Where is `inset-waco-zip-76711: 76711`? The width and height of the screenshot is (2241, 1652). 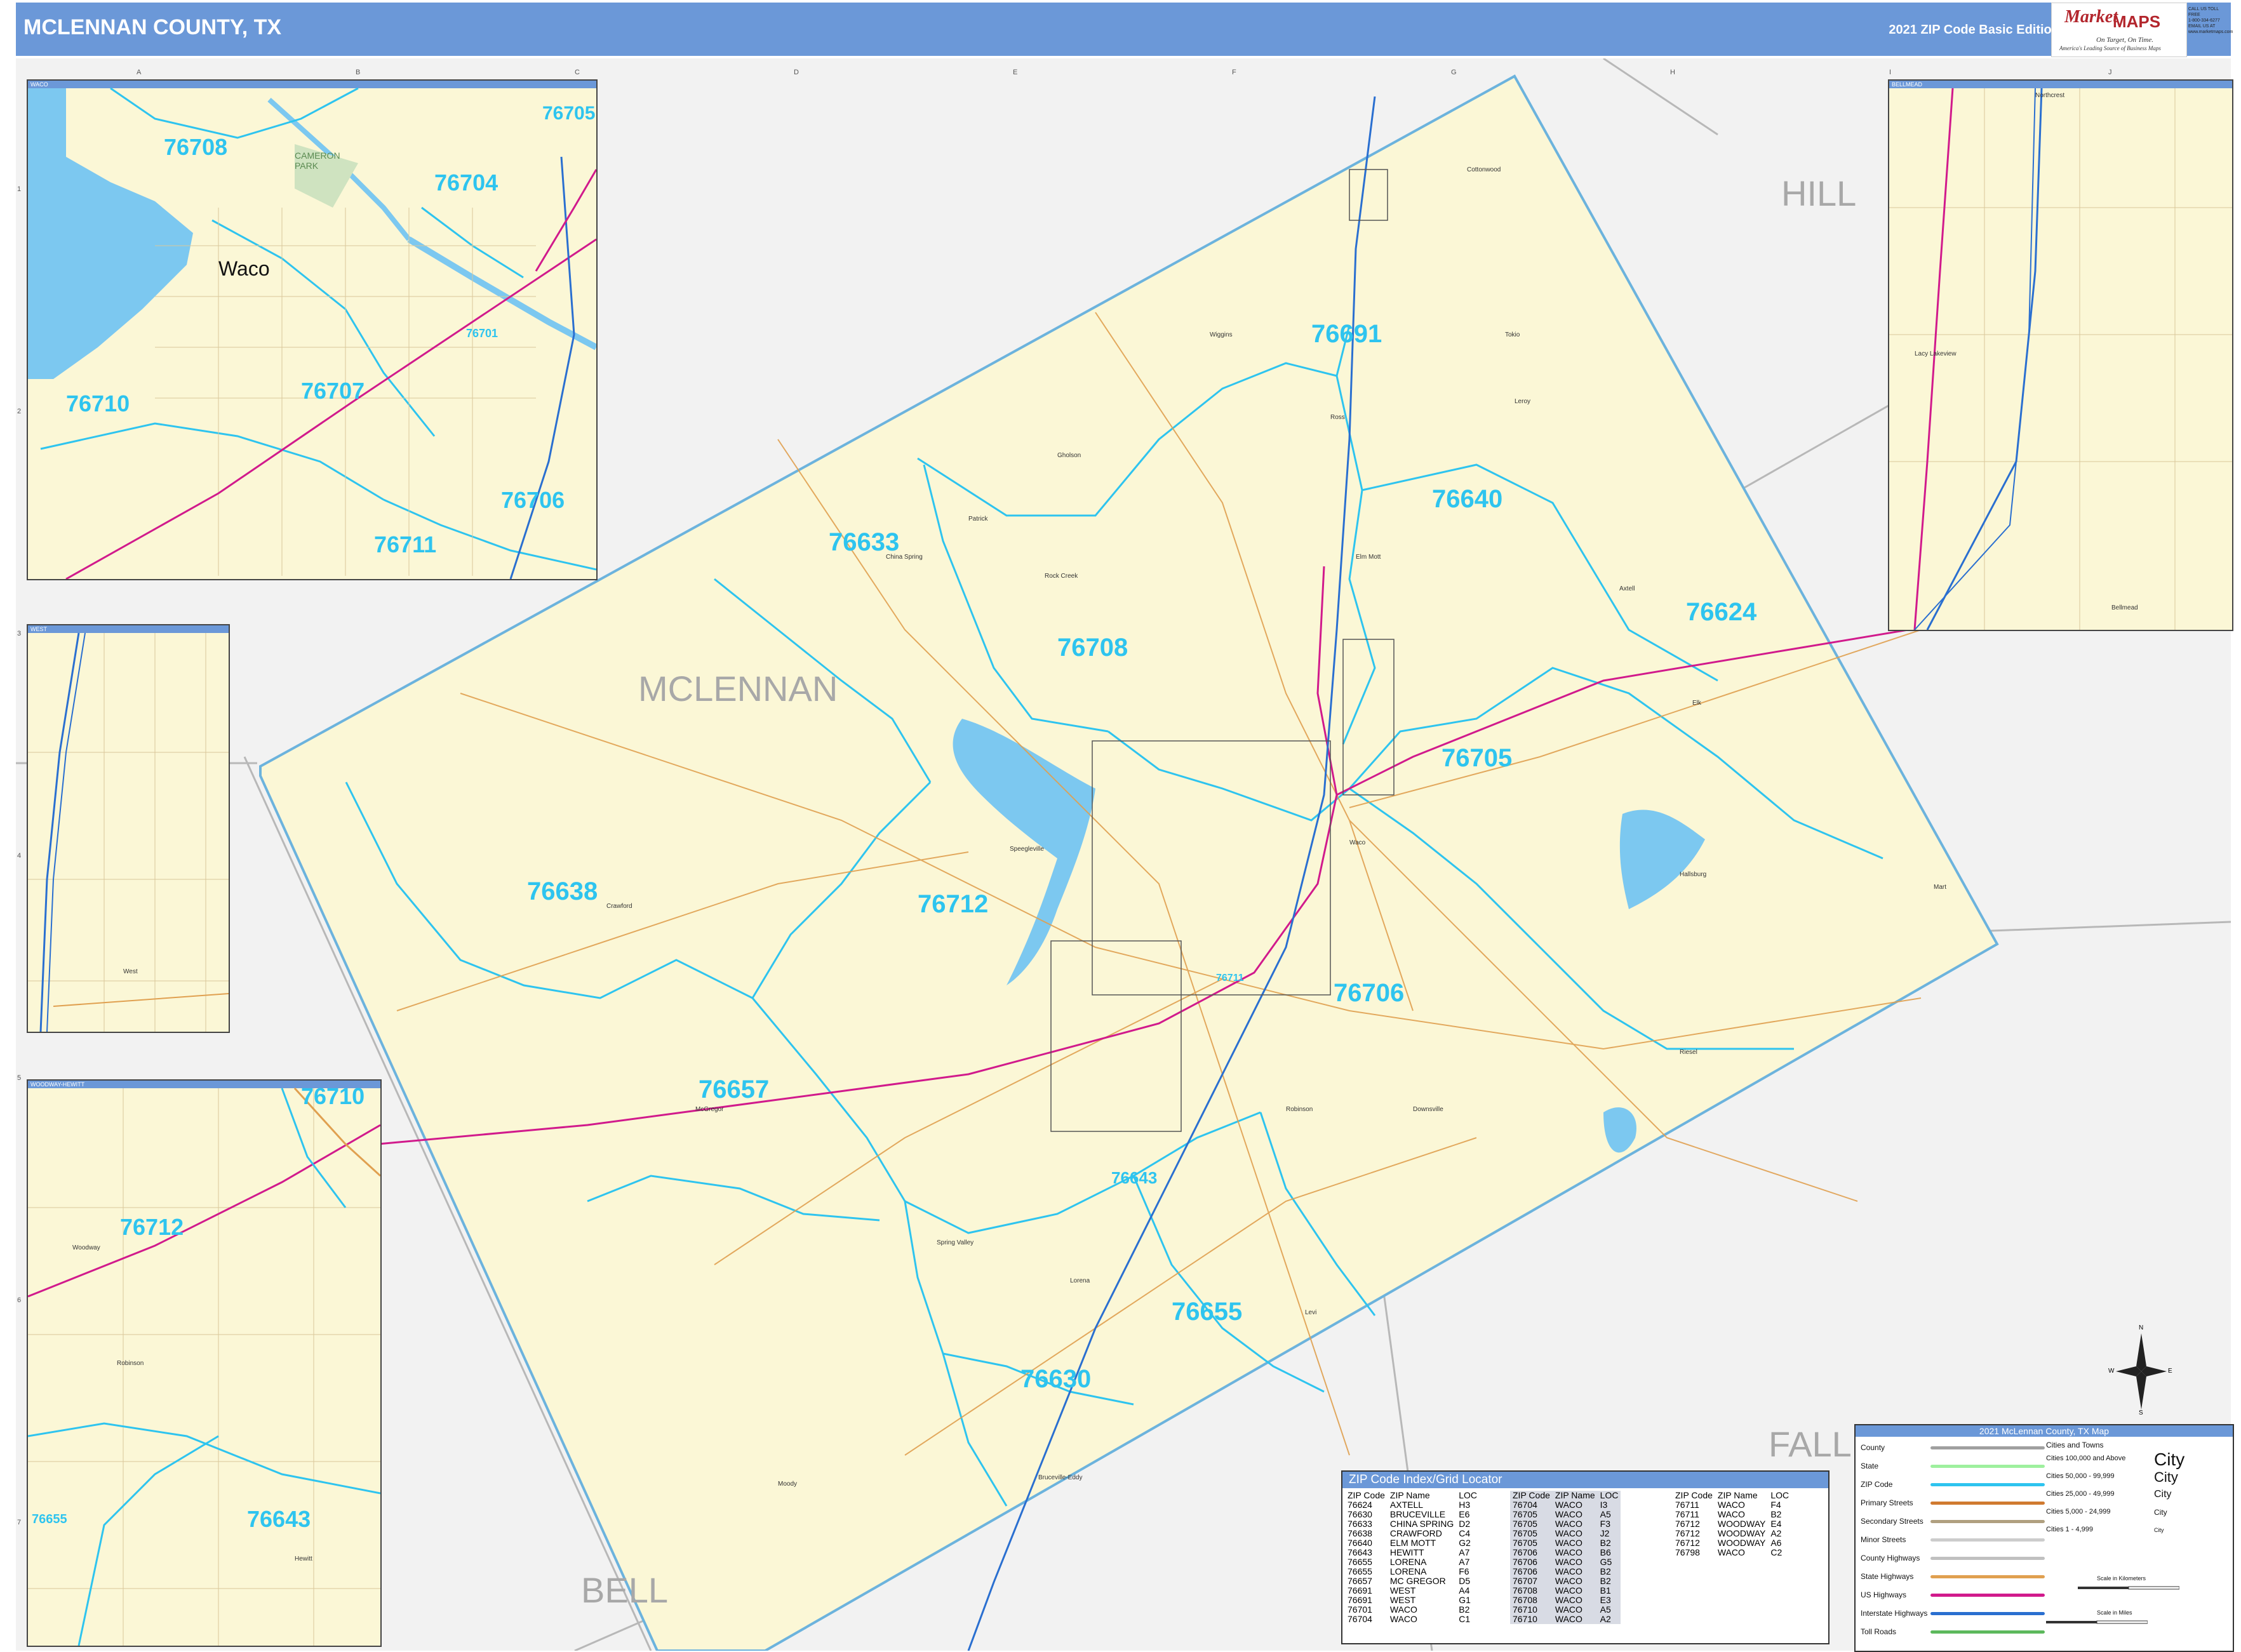
inset-waco-zip-76711: 76711 is located at coordinates (405, 544).